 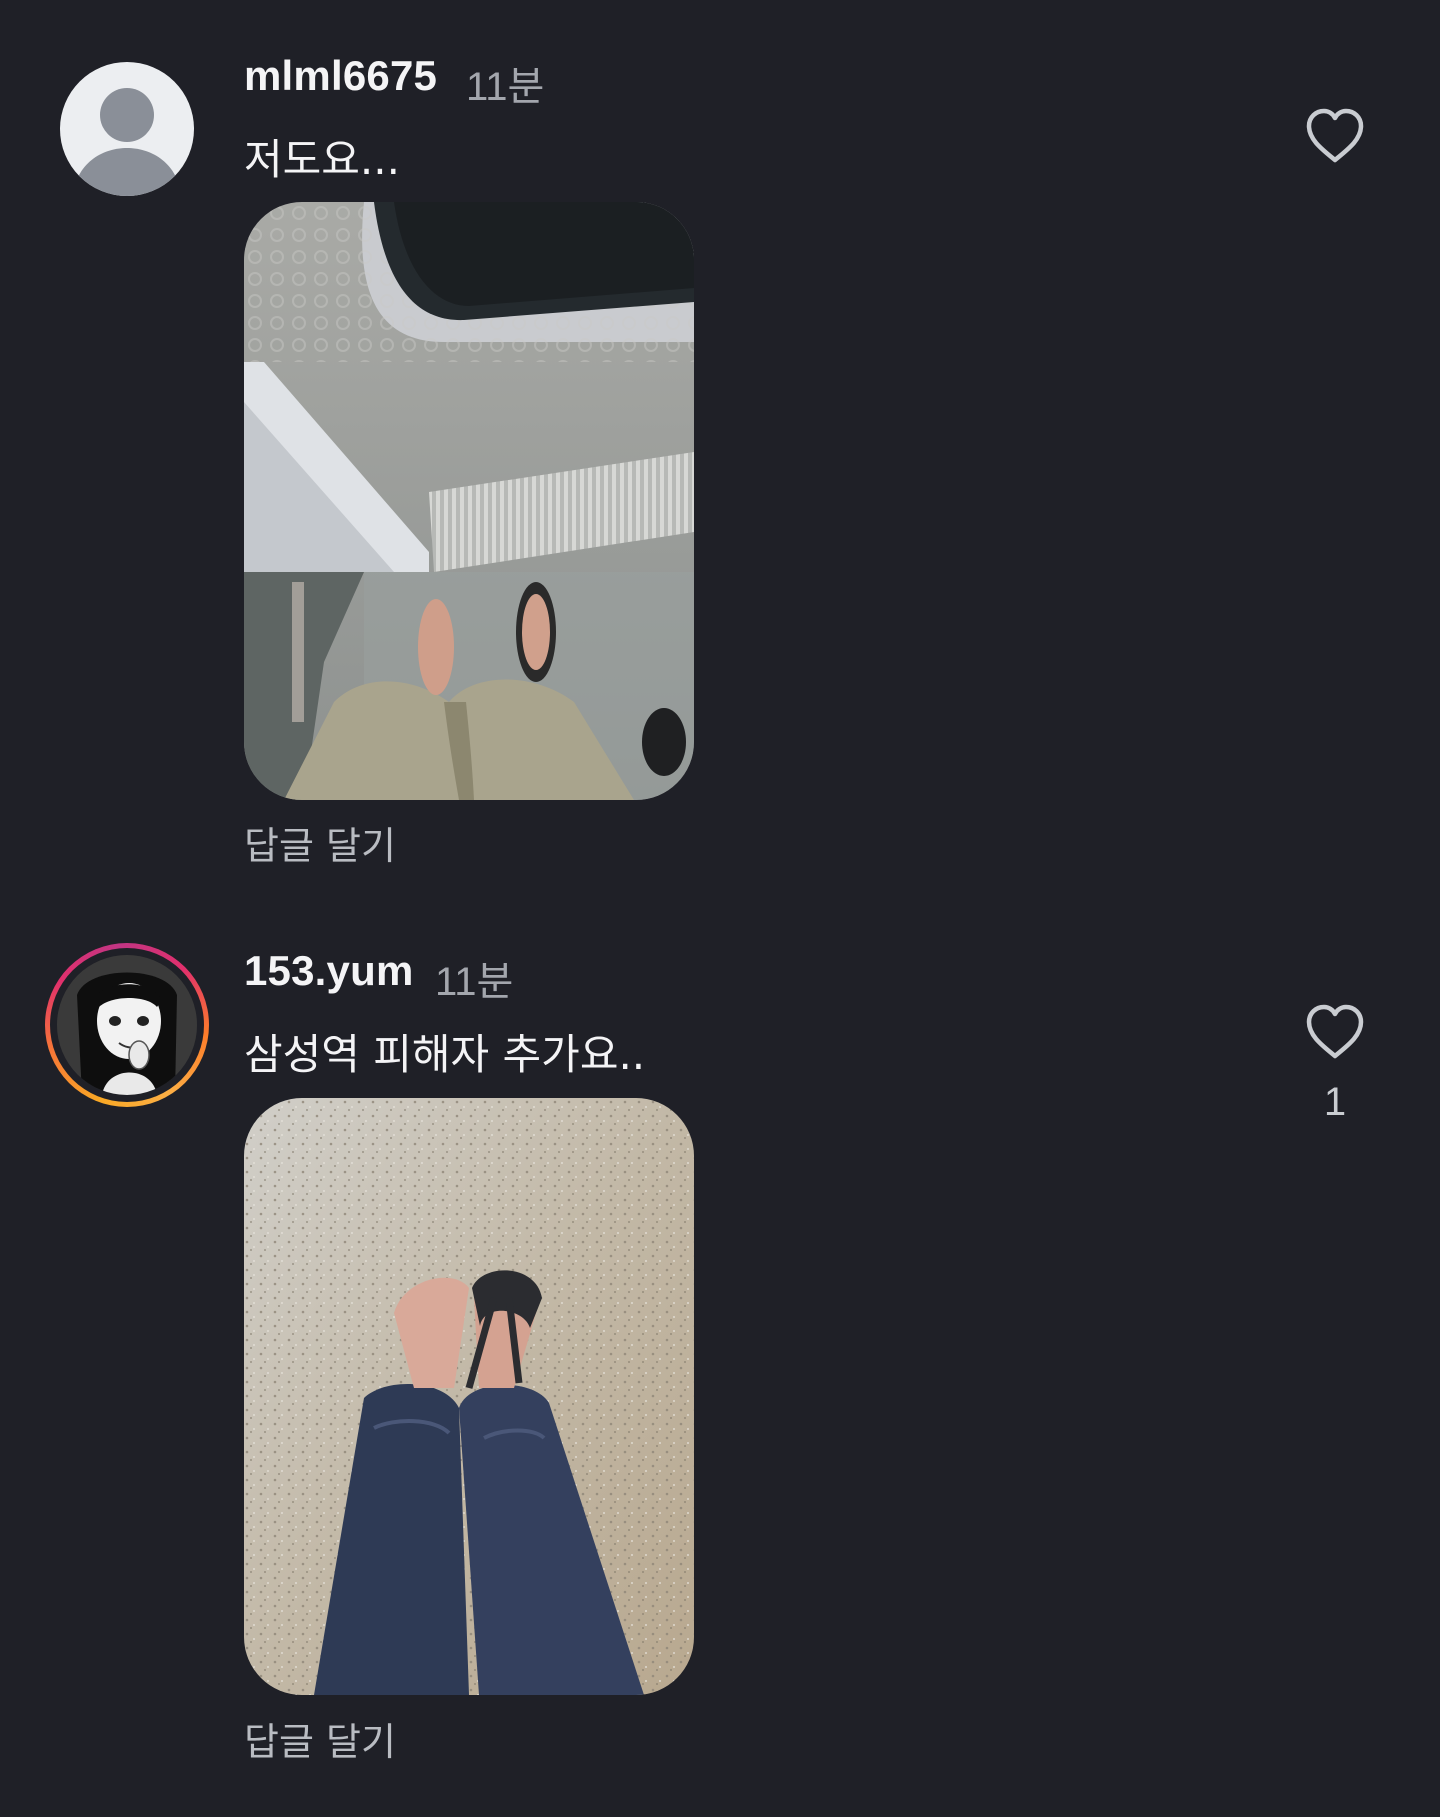 I want to click on subway-floor-photo, so click(x=469, y=501).